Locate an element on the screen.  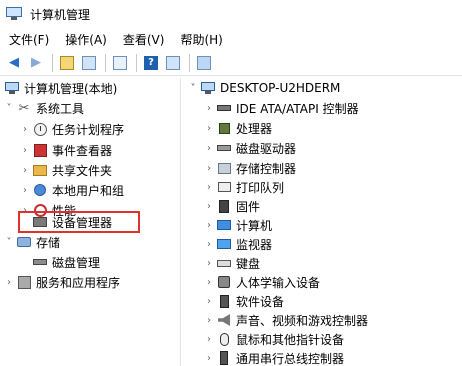
disk-management-icon is located at coordinates (40, 262).